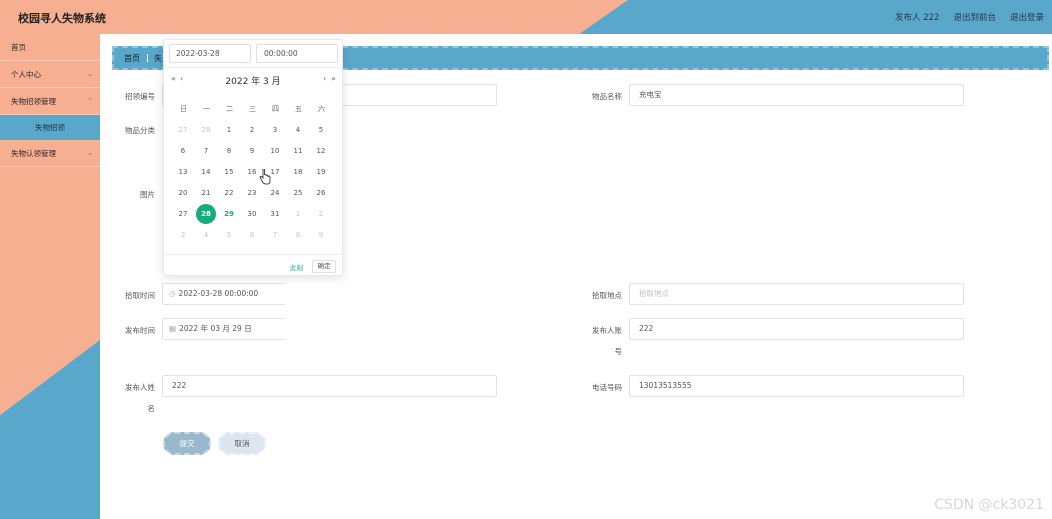 The width and height of the screenshot is (1052, 519). I want to click on sidebar-item-home: 首页, so click(50, 47).